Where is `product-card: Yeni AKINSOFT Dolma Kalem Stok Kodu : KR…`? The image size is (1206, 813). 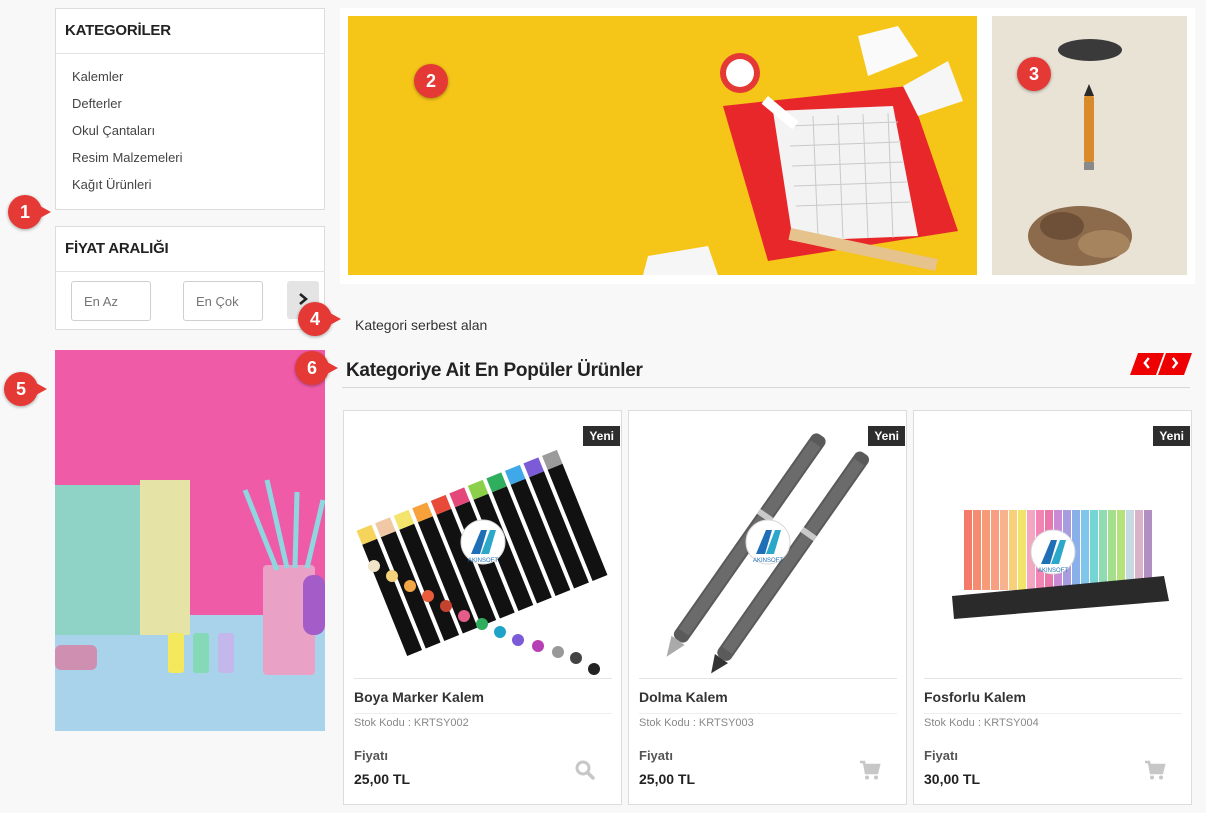 product-card: Yeni AKINSOFT Dolma Kalem Stok Kodu : KR… is located at coordinates (767, 607).